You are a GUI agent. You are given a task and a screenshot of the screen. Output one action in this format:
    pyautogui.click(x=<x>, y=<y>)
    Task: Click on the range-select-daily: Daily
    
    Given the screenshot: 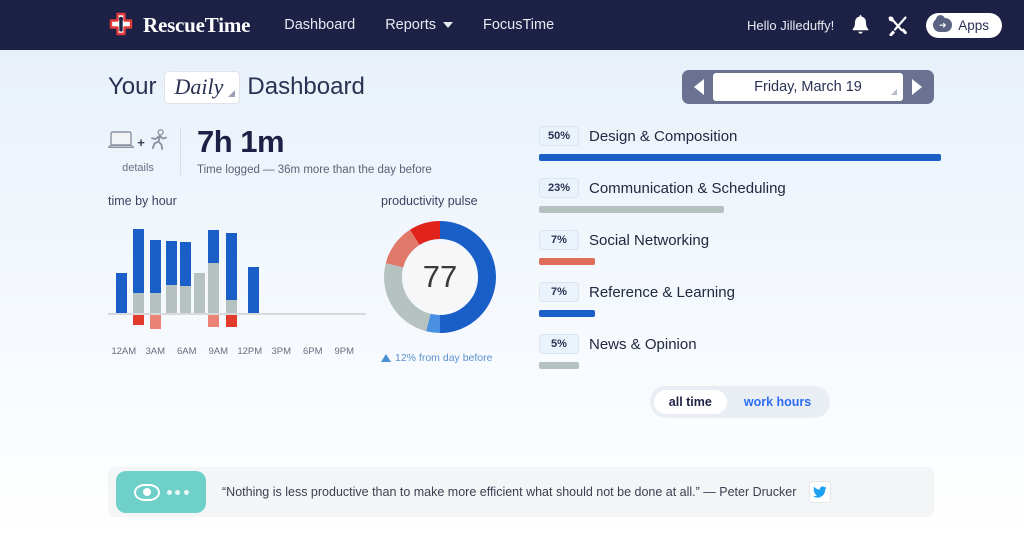 What is the action you would take?
    pyautogui.click(x=202, y=87)
    